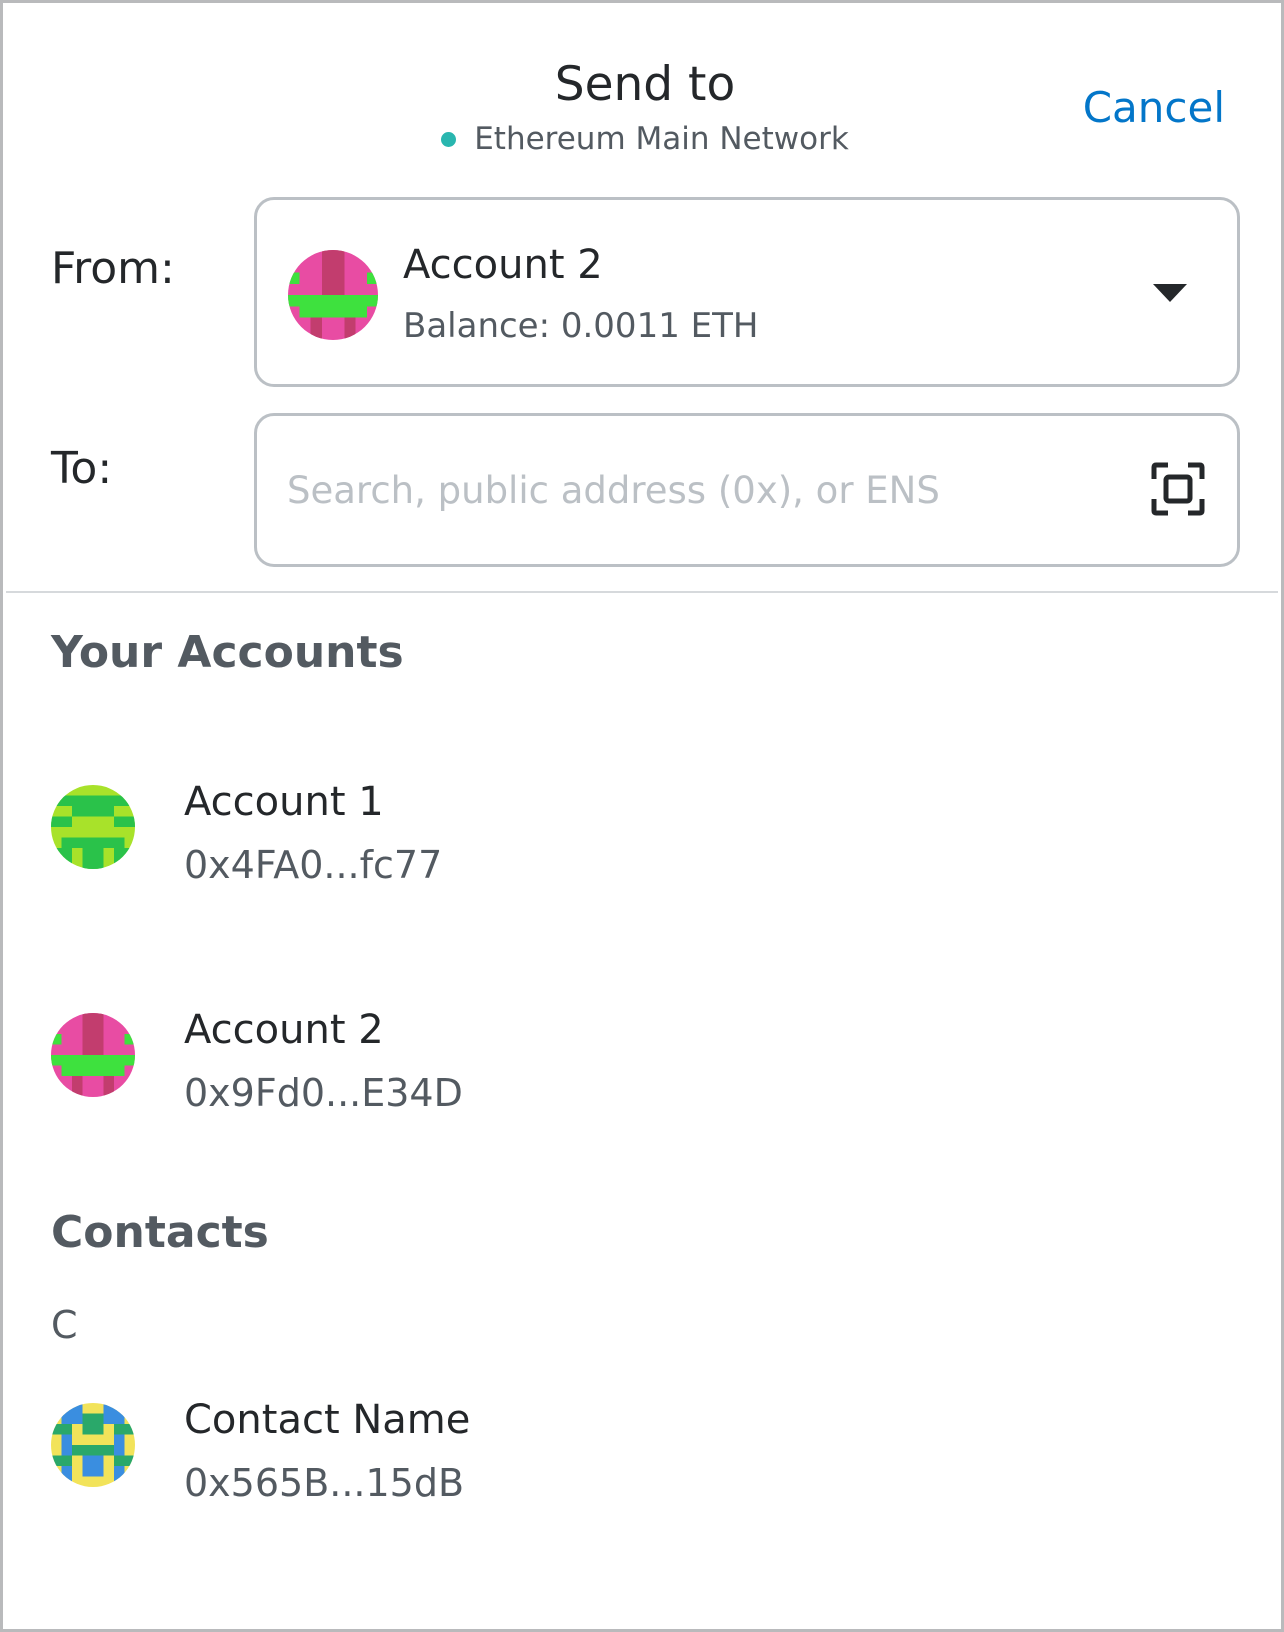 Image resolution: width=1284 pixels, height=1632 pixels. What do you see at coordinates (642, 592) in the screenshot?
I see `section-divider` at bounding box center [642, 592].